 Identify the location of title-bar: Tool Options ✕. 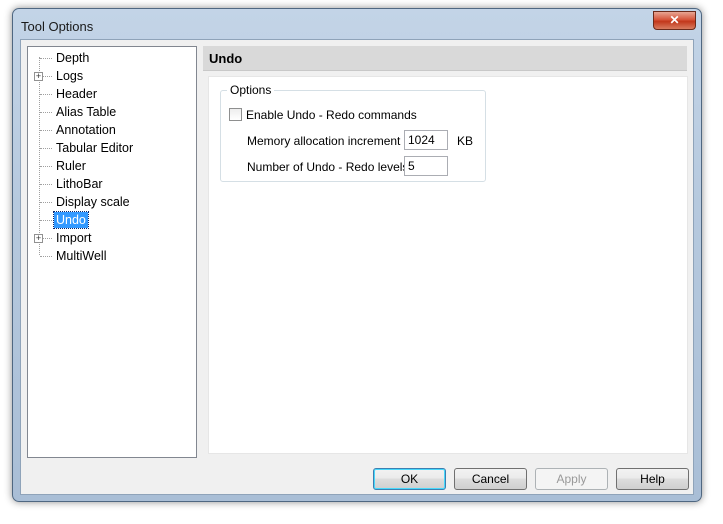
(357, 24).